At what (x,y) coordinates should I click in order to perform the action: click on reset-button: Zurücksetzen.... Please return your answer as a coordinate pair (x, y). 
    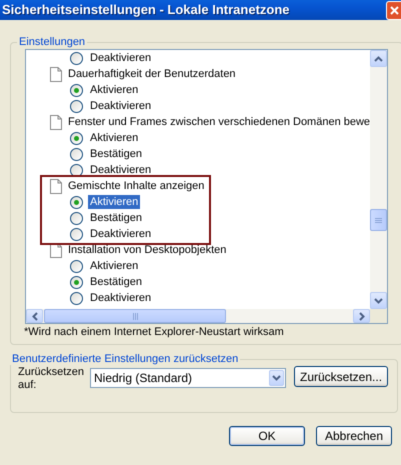
    Looking at the image, I should click on (341, 376).